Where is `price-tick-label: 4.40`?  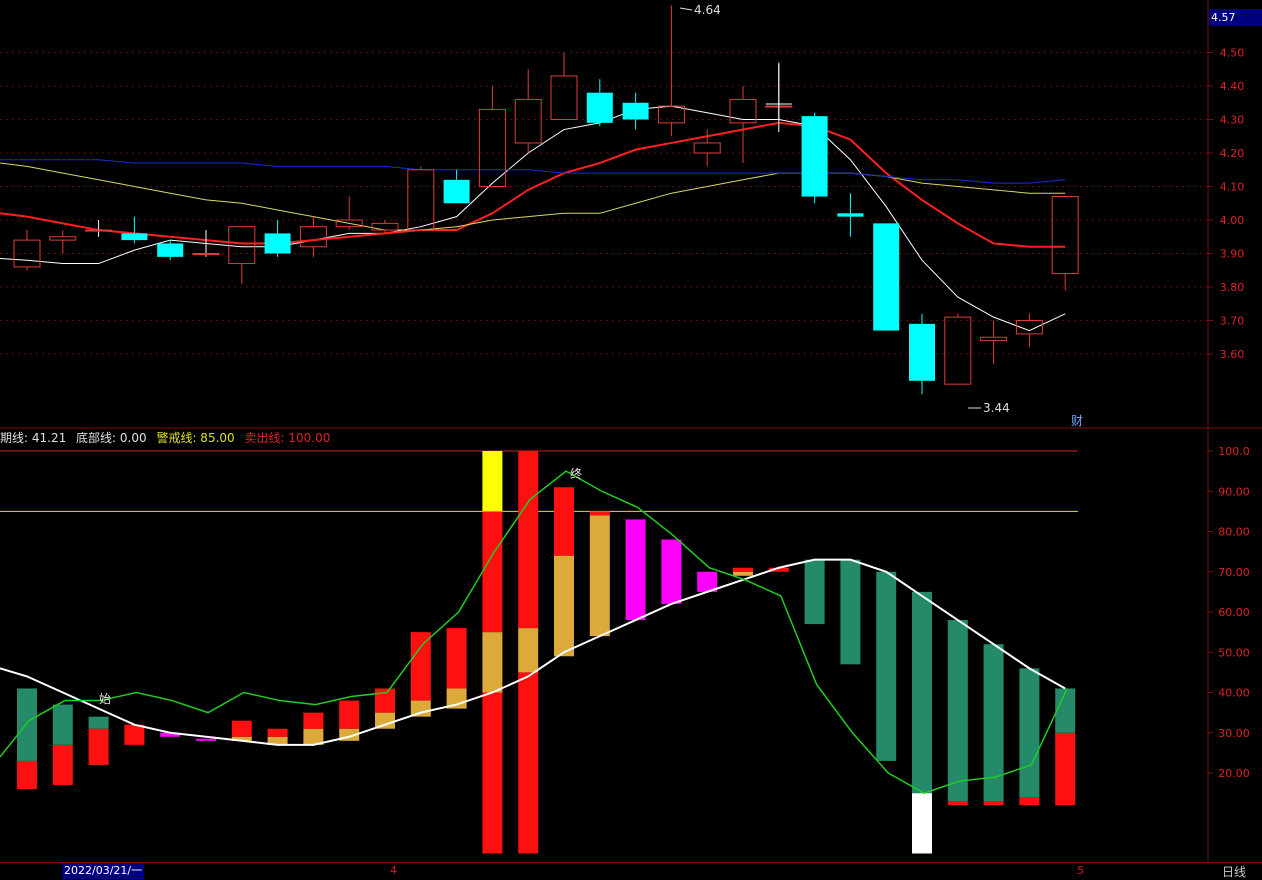 price-tick-label: 4.40 is located at coordinates (1232, 86).